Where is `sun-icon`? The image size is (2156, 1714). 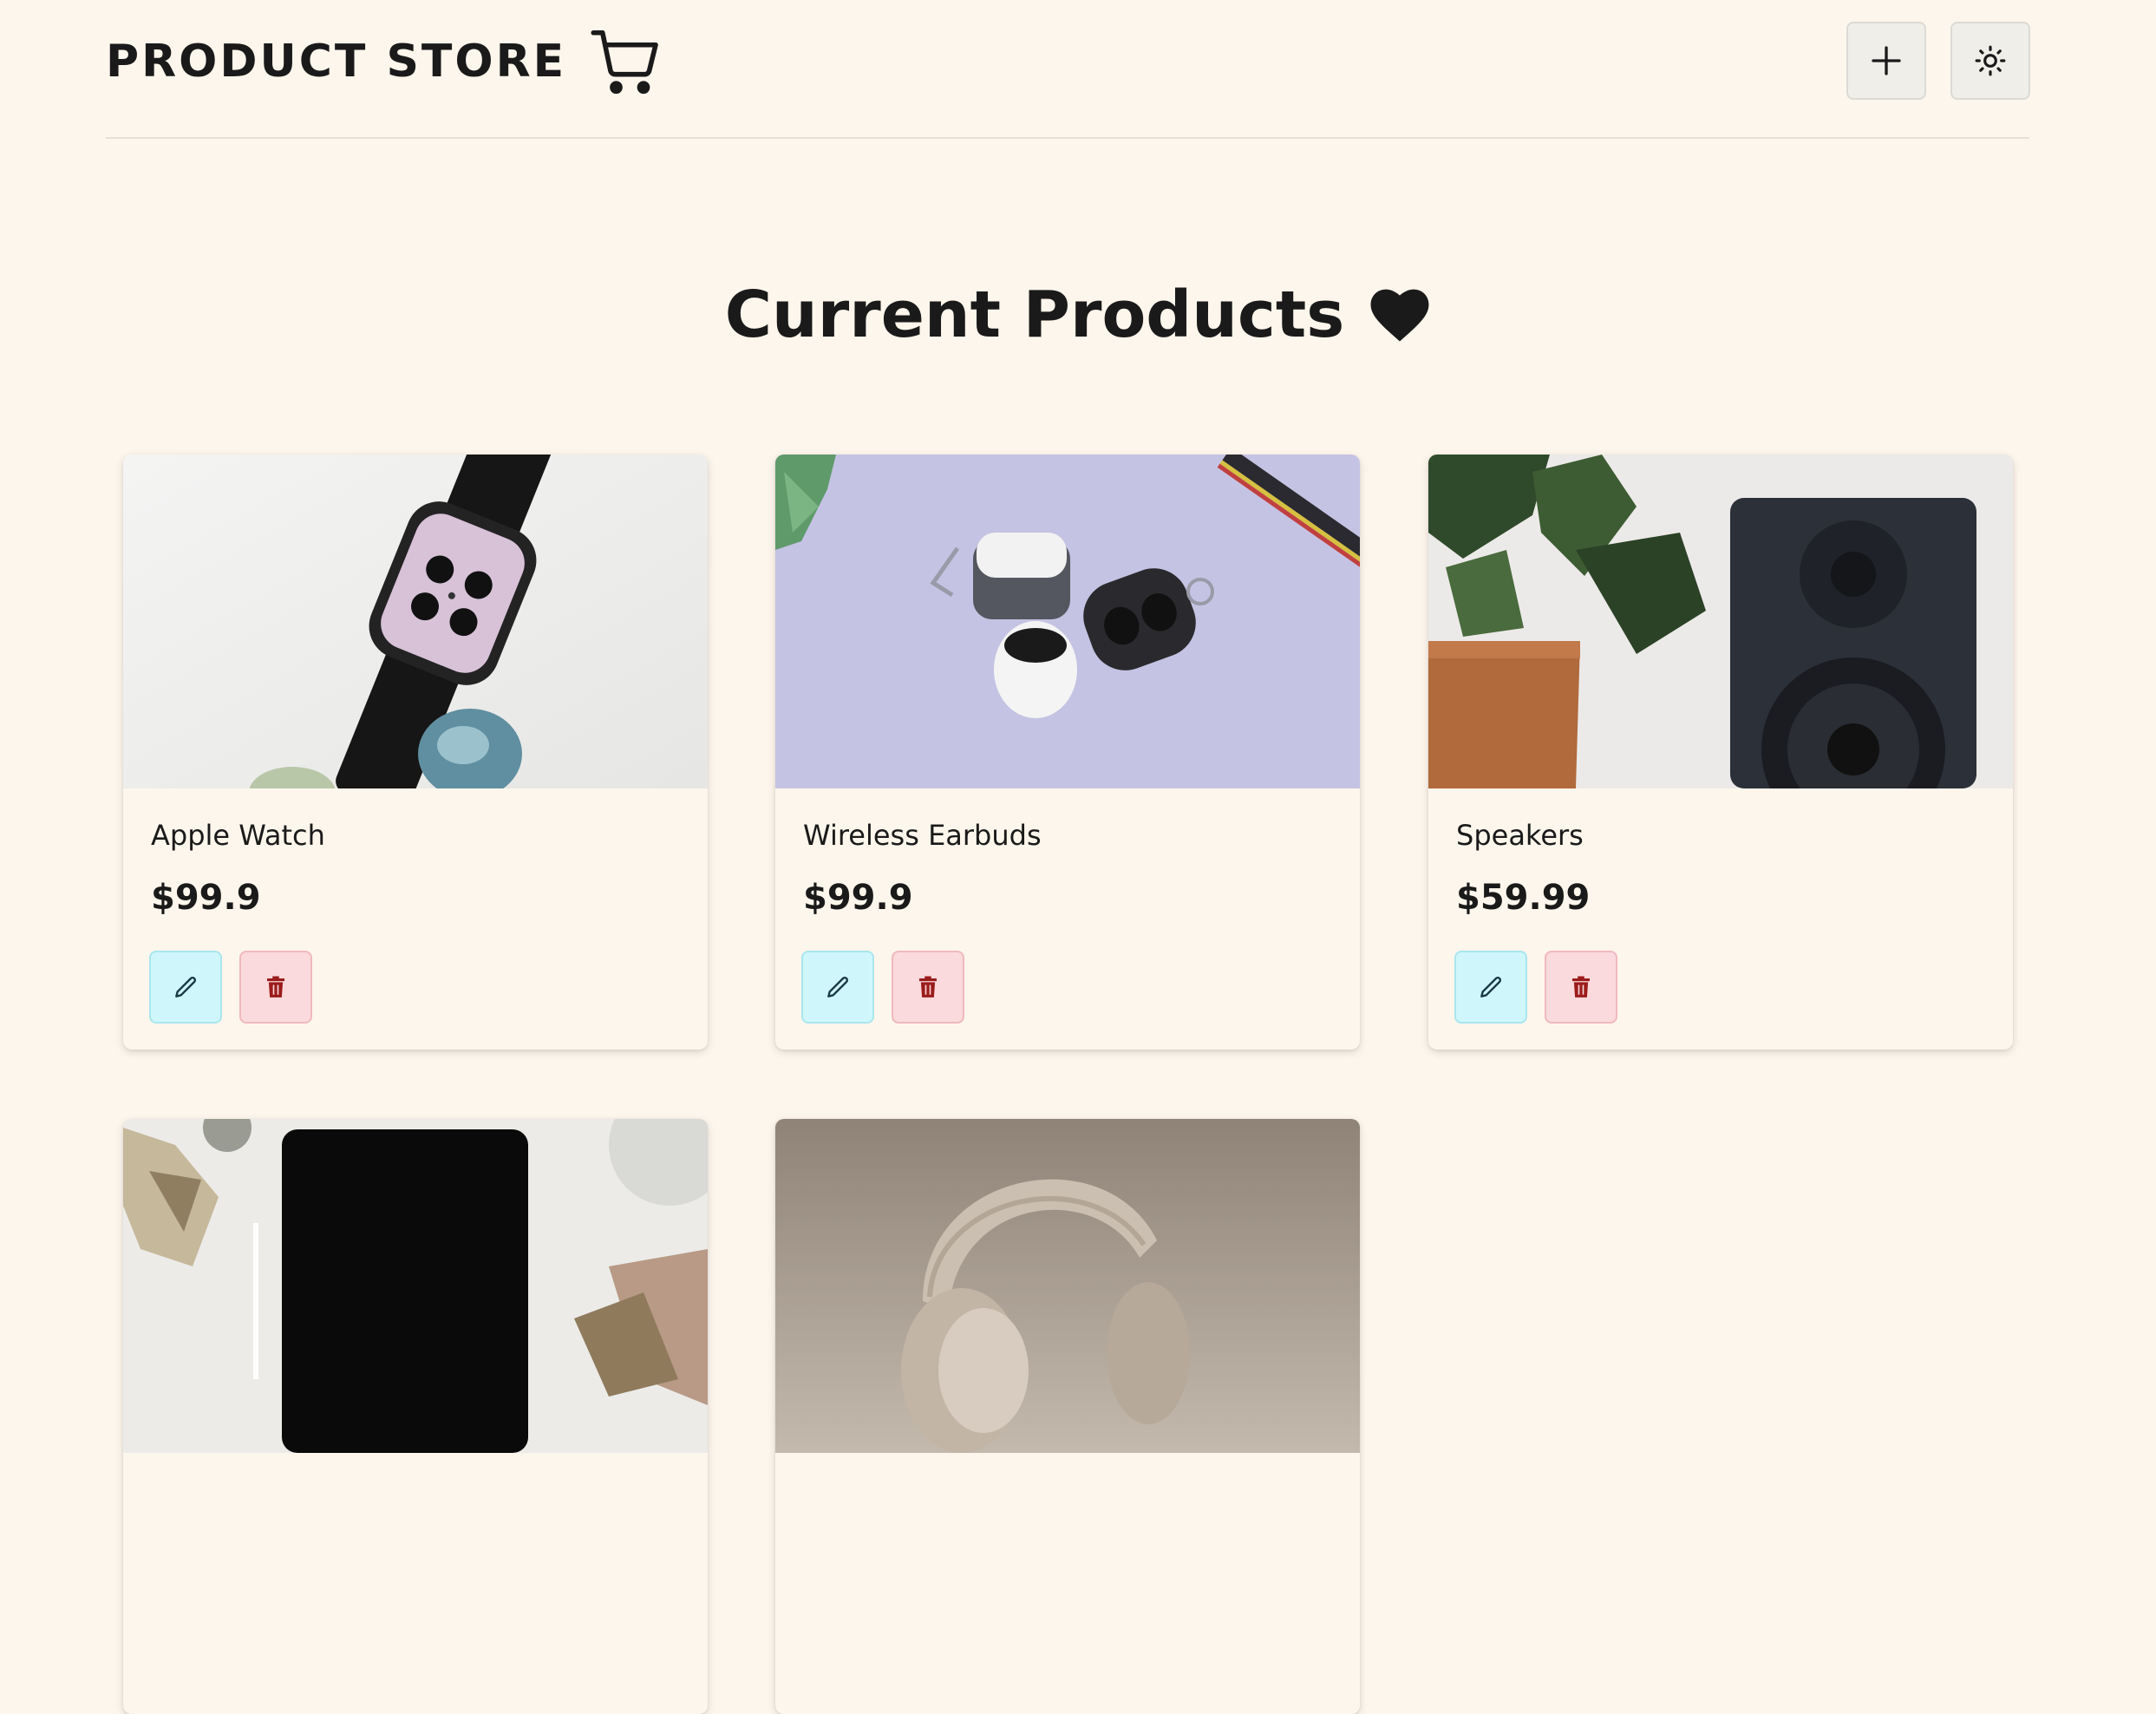
sun-icon is located at coordinates (1990, 60).